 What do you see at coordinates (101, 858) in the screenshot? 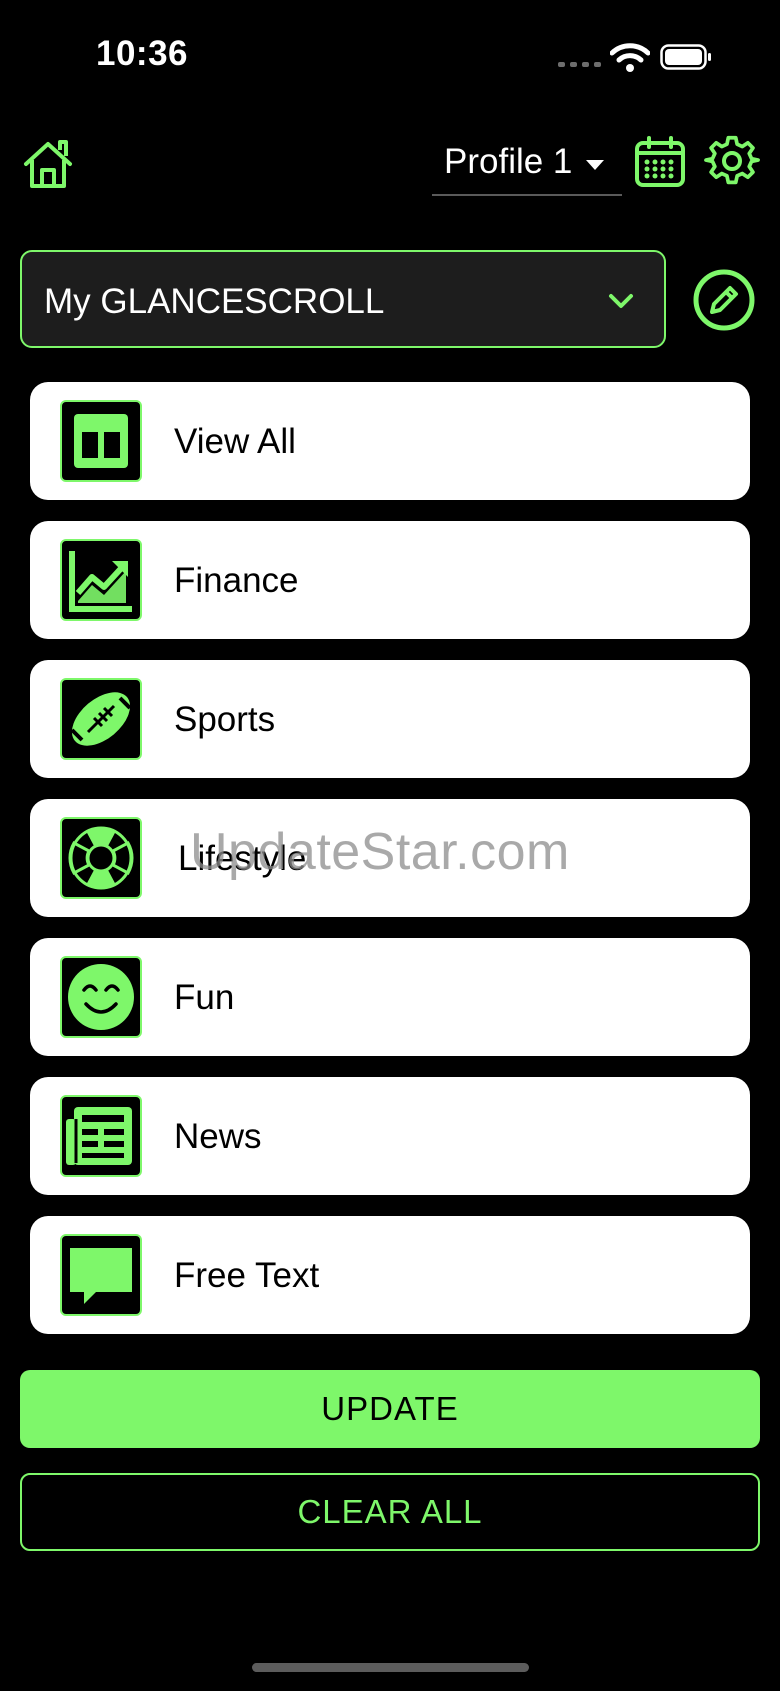
I see `lifebuoy-icon` at bounding box center [101, 858].